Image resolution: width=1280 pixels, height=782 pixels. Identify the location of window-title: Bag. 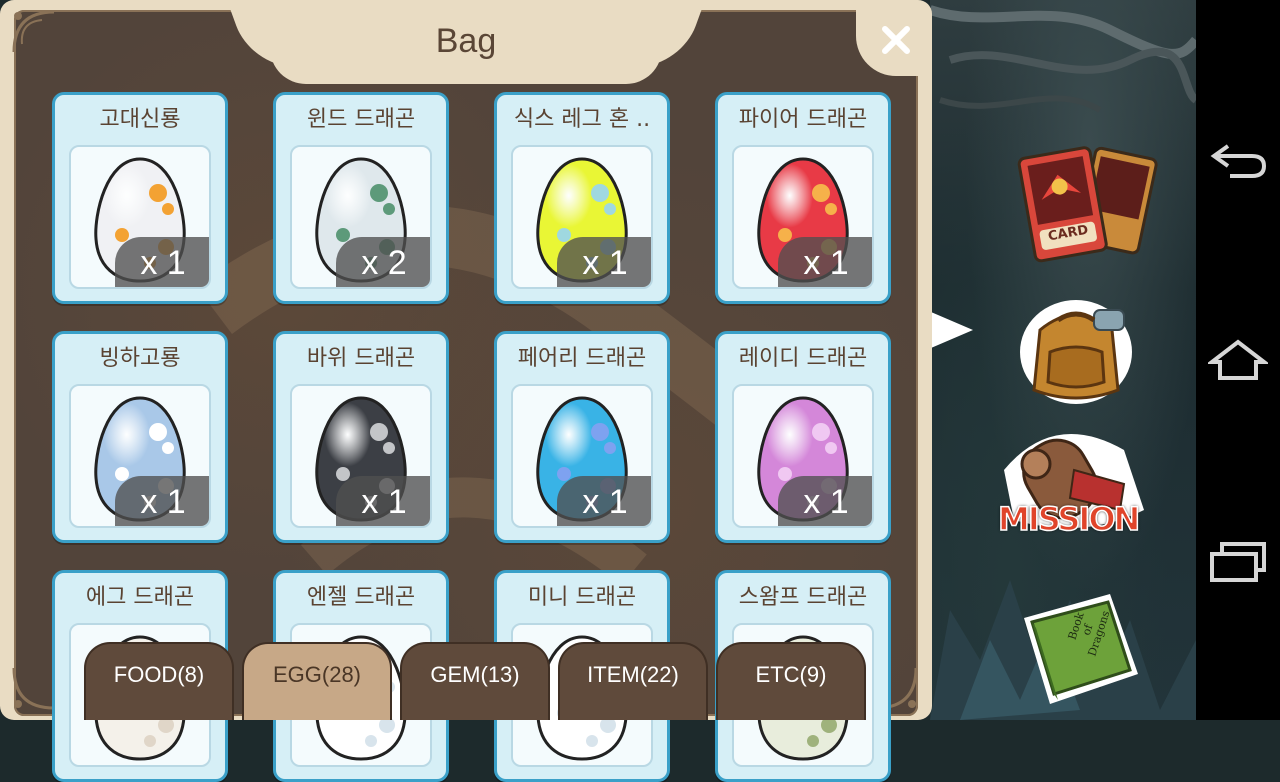
(466, 41).